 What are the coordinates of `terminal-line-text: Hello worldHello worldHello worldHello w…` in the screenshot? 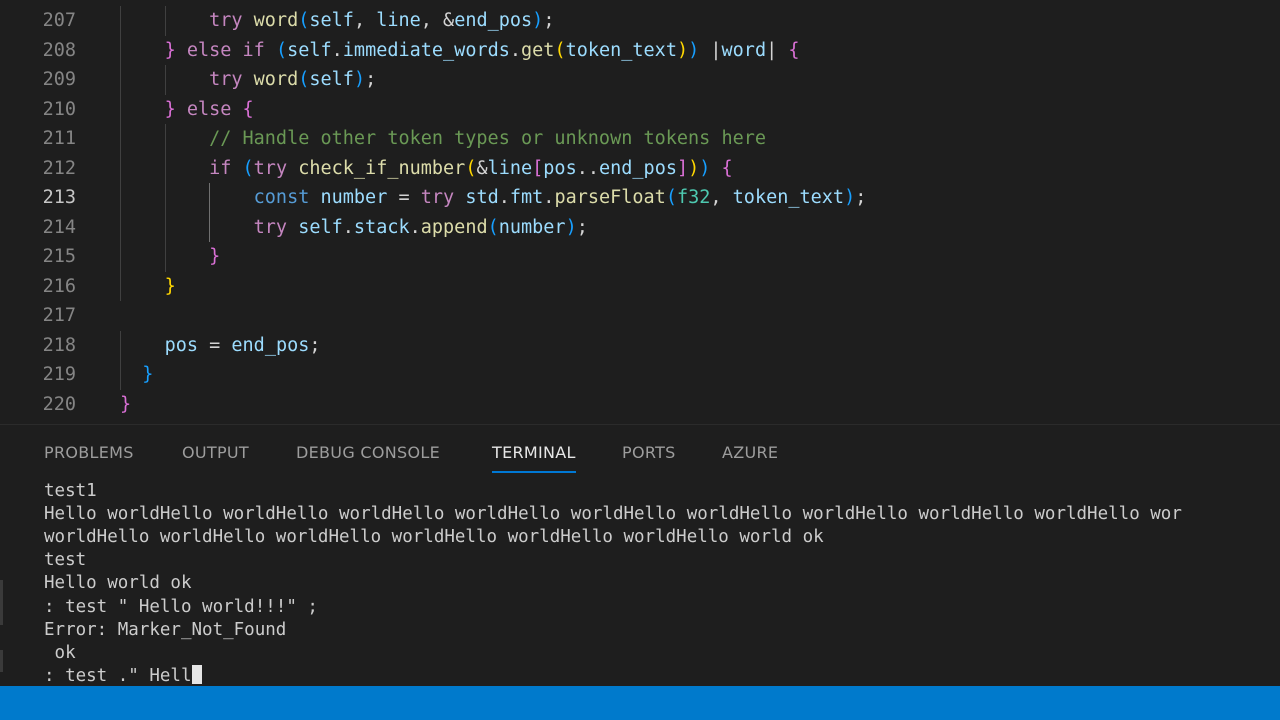 It's located at (613, 514).